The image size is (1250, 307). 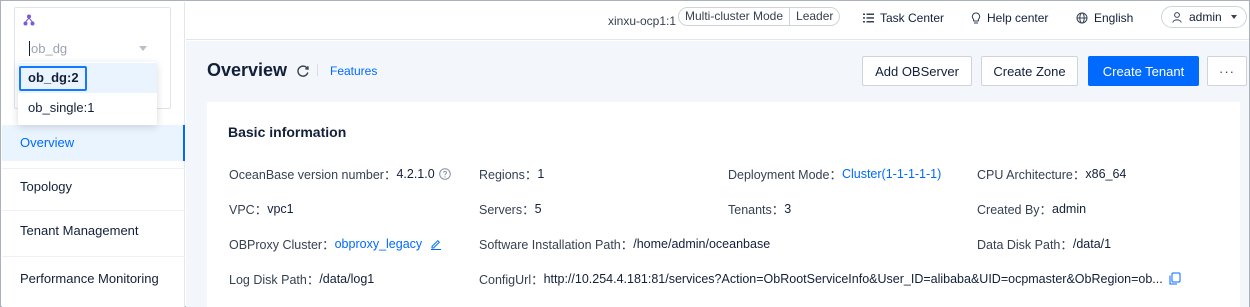 What do you see at coordinates (1082, 18) in the screenshot?
I see `globe-icon` at bounding box center [1082, 18].